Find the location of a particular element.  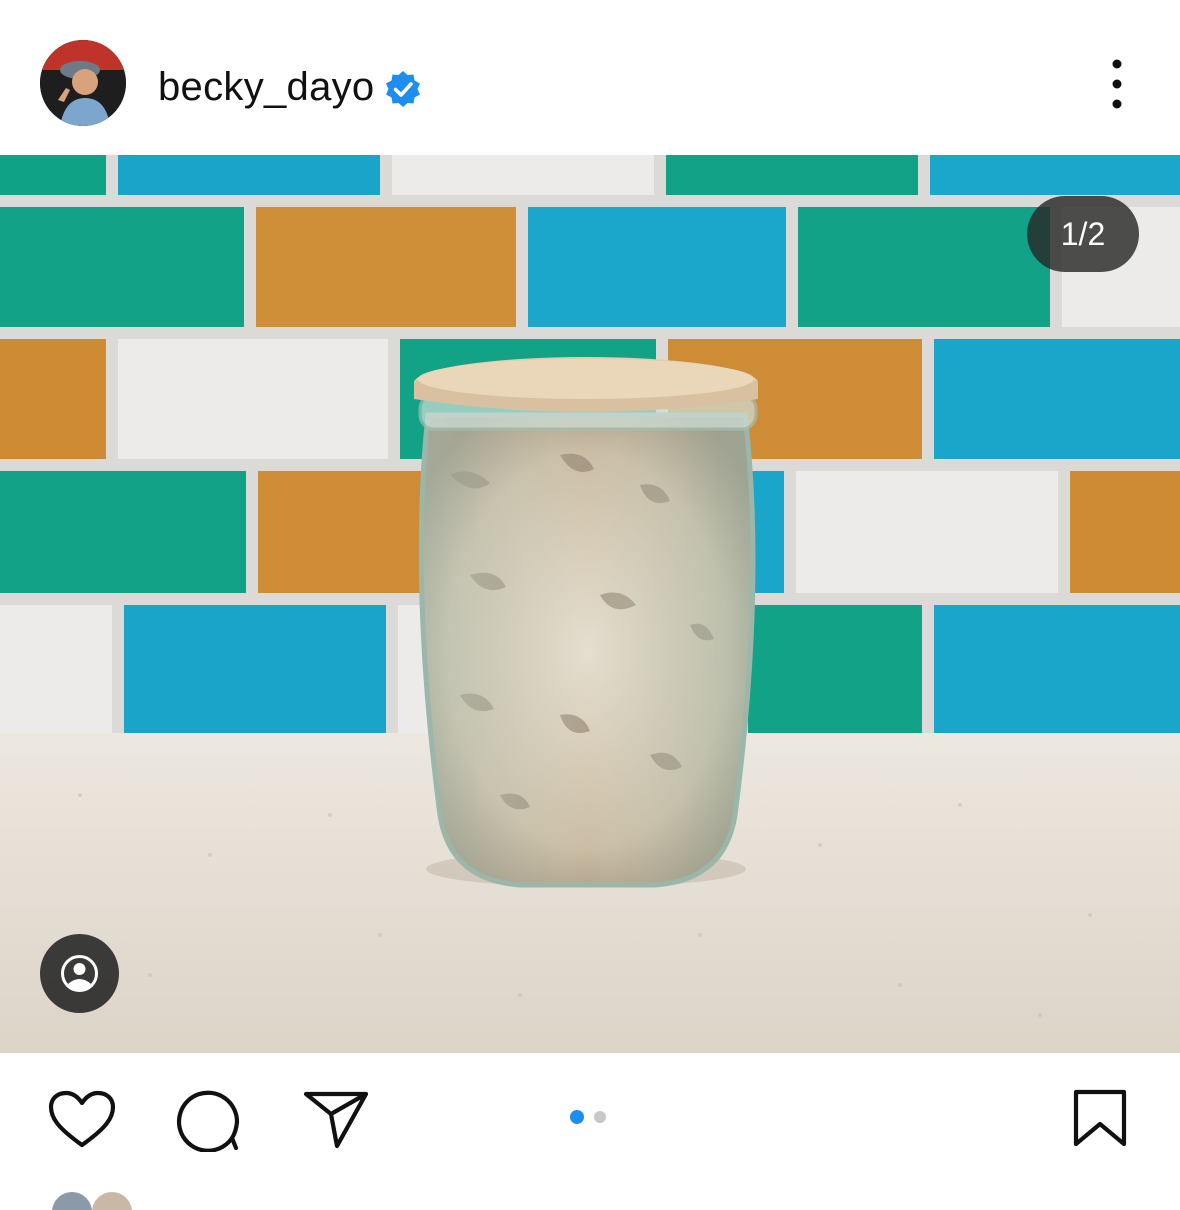

tag-people-button is located at coordinates (79, 973).